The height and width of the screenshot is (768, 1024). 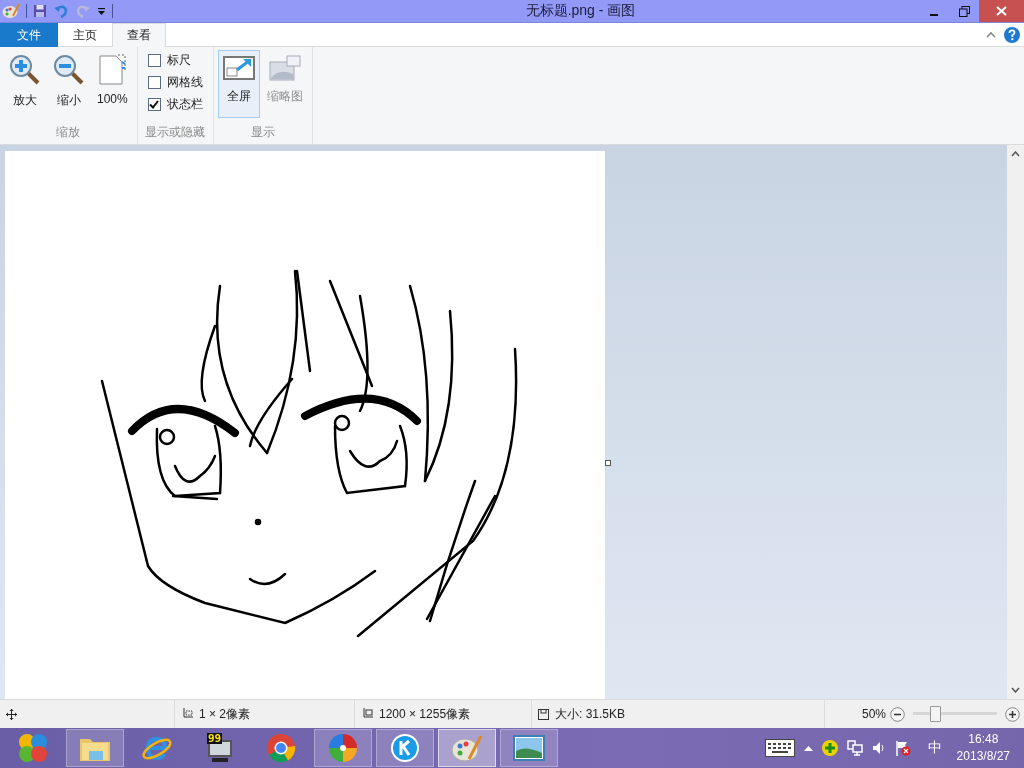 I want to click on zoom-out-button, so click(x=897, y=714).